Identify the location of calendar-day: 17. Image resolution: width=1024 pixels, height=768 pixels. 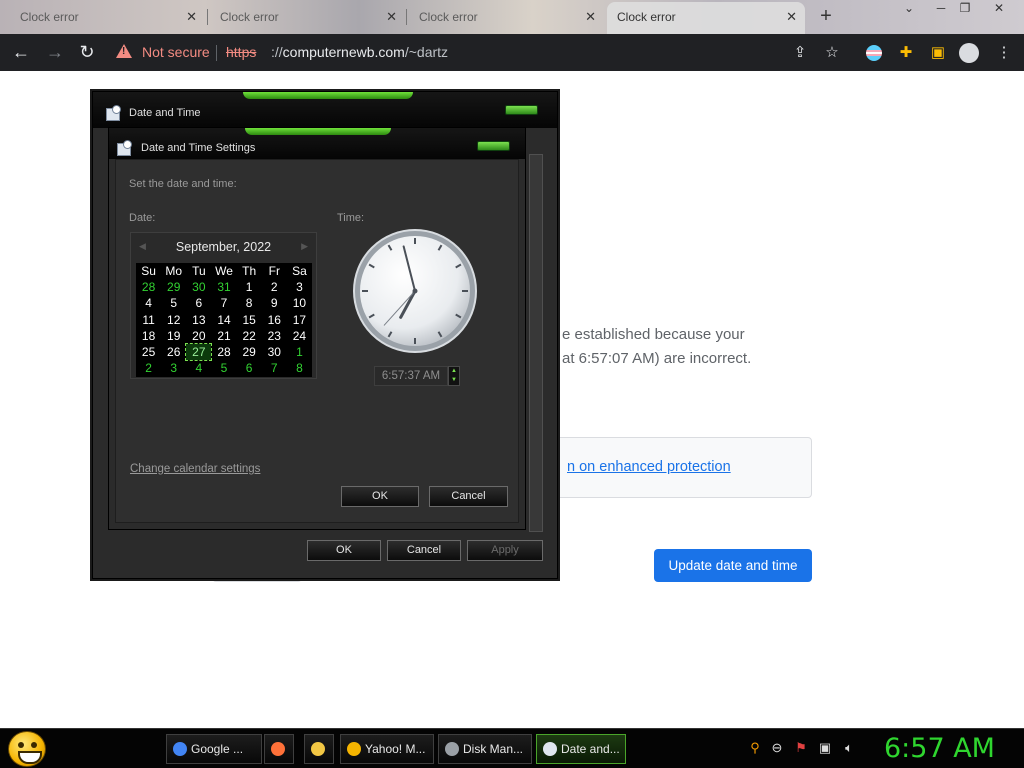
(299, 320).